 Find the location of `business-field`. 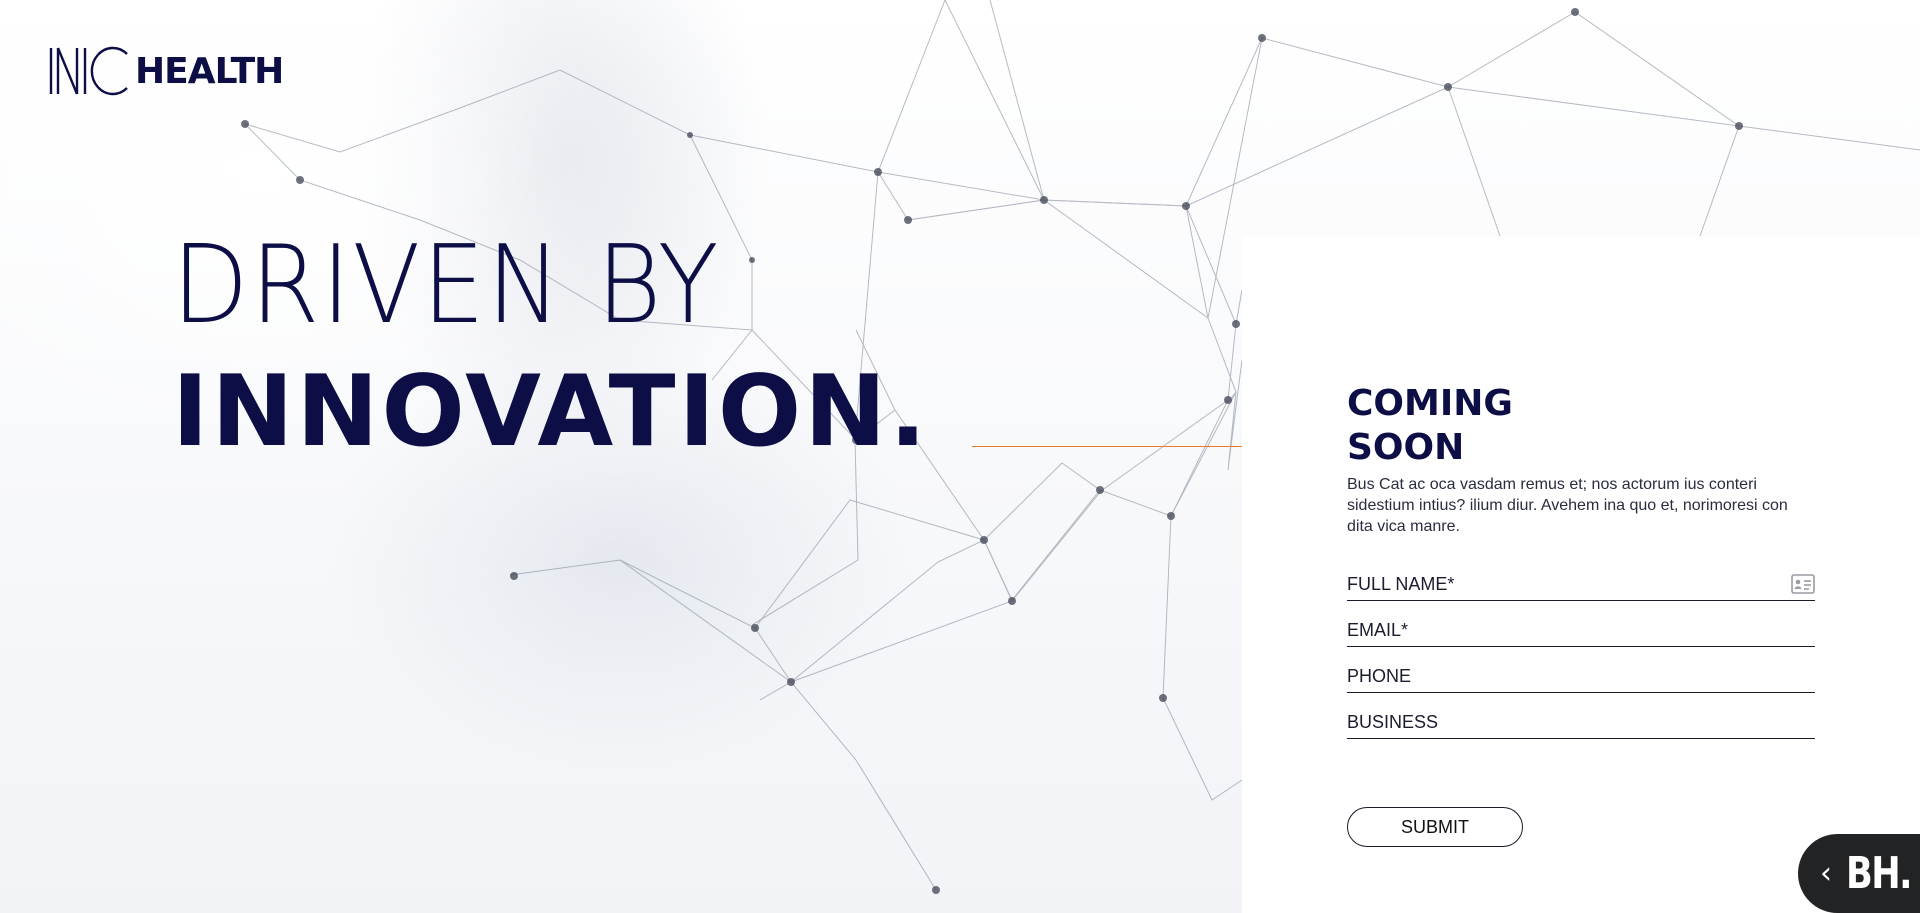

business-field is located at coordinates (1581, 722).